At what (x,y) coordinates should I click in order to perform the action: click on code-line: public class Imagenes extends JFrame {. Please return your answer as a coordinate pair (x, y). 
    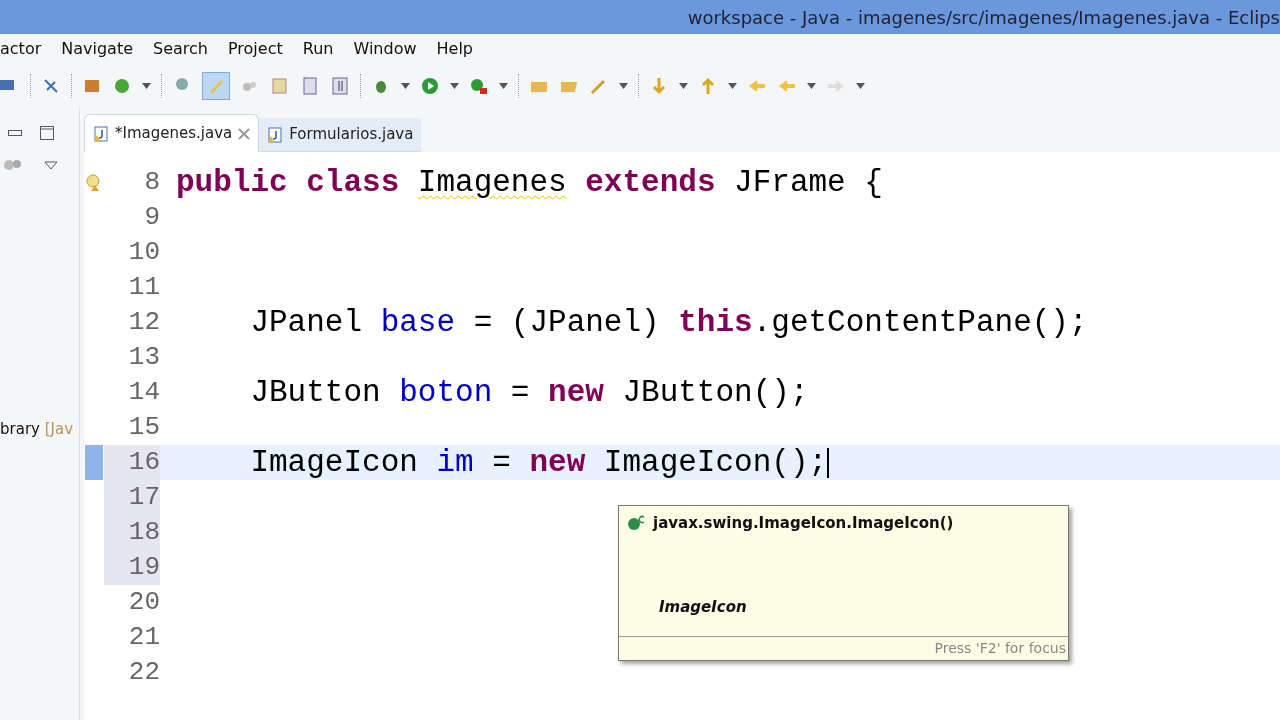
    Looking at the image, I should click on (529, 182).